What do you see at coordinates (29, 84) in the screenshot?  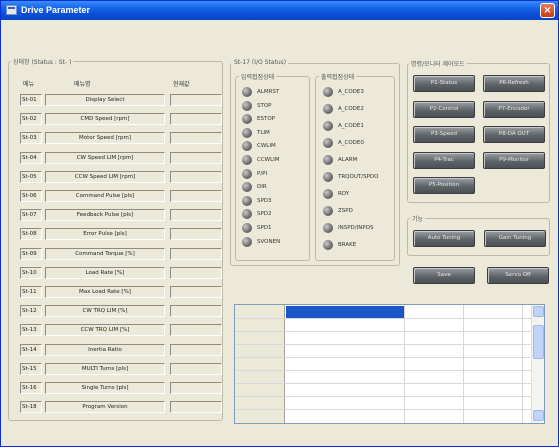 I see `header-menu-no: 메뉴` at bounding box center [29, 84].